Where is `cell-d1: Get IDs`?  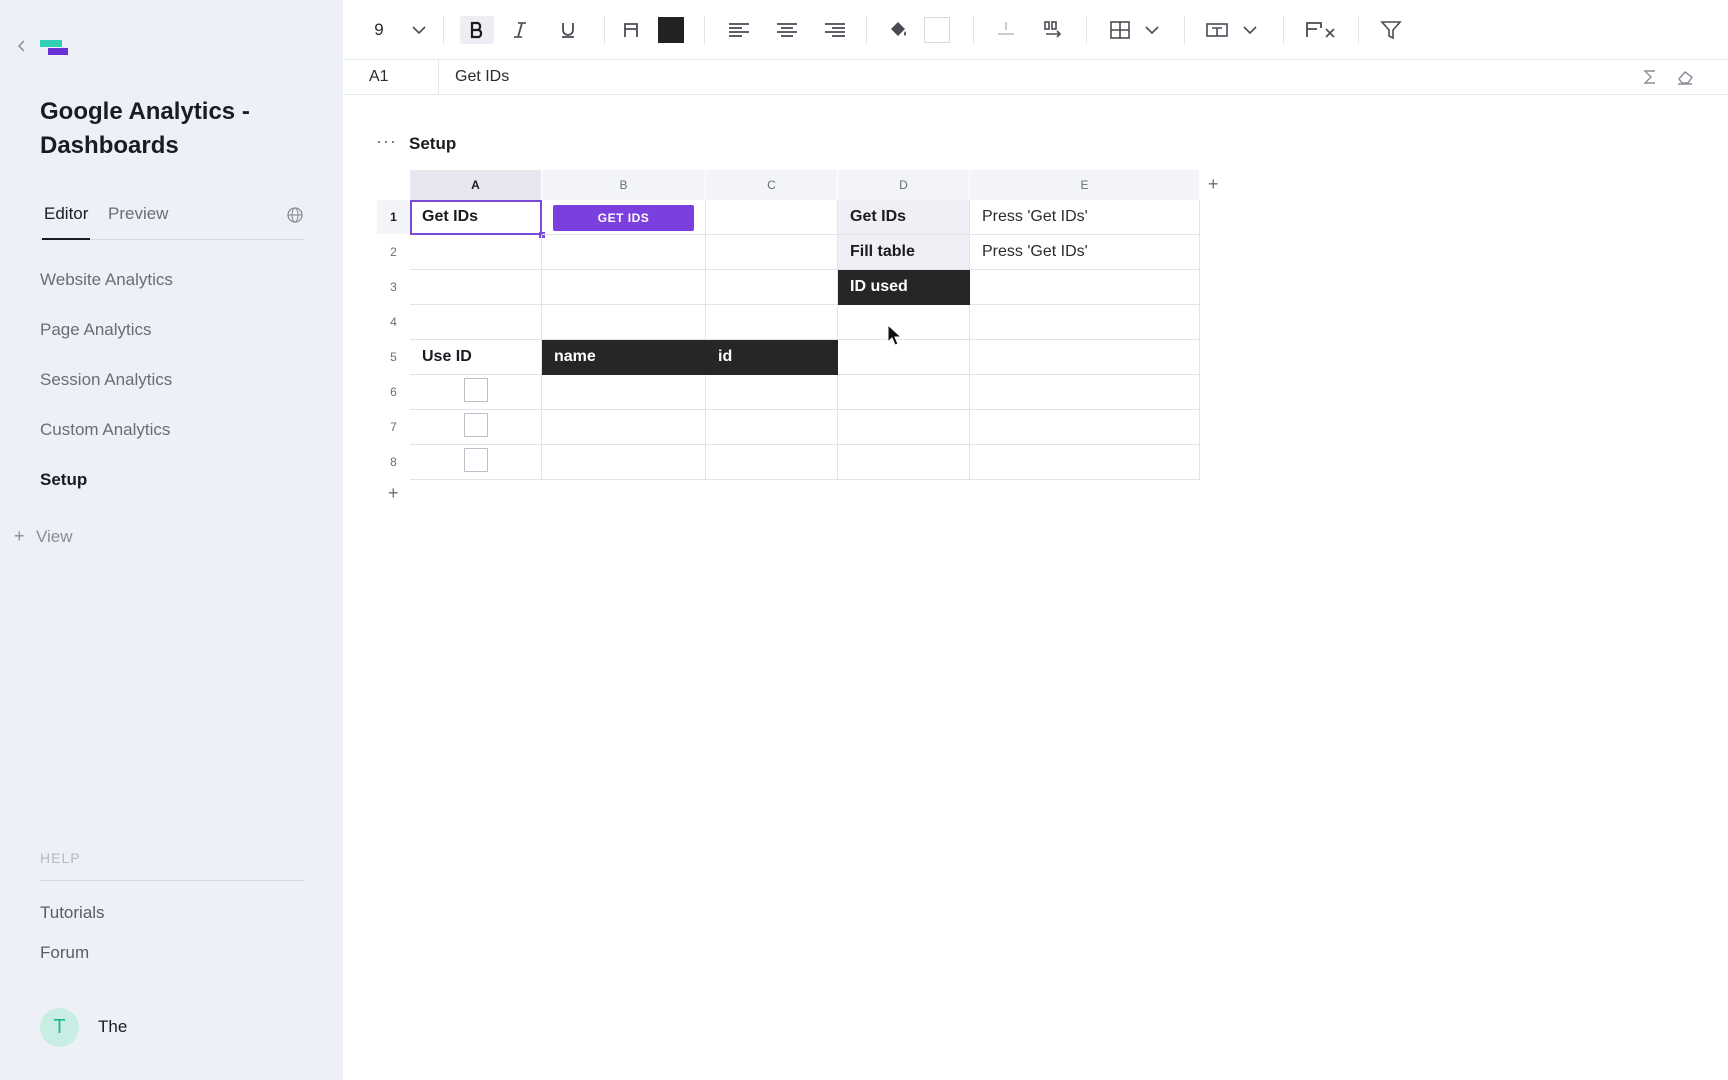 cell-d1: Get IDs is located at coordinates (904, 217).